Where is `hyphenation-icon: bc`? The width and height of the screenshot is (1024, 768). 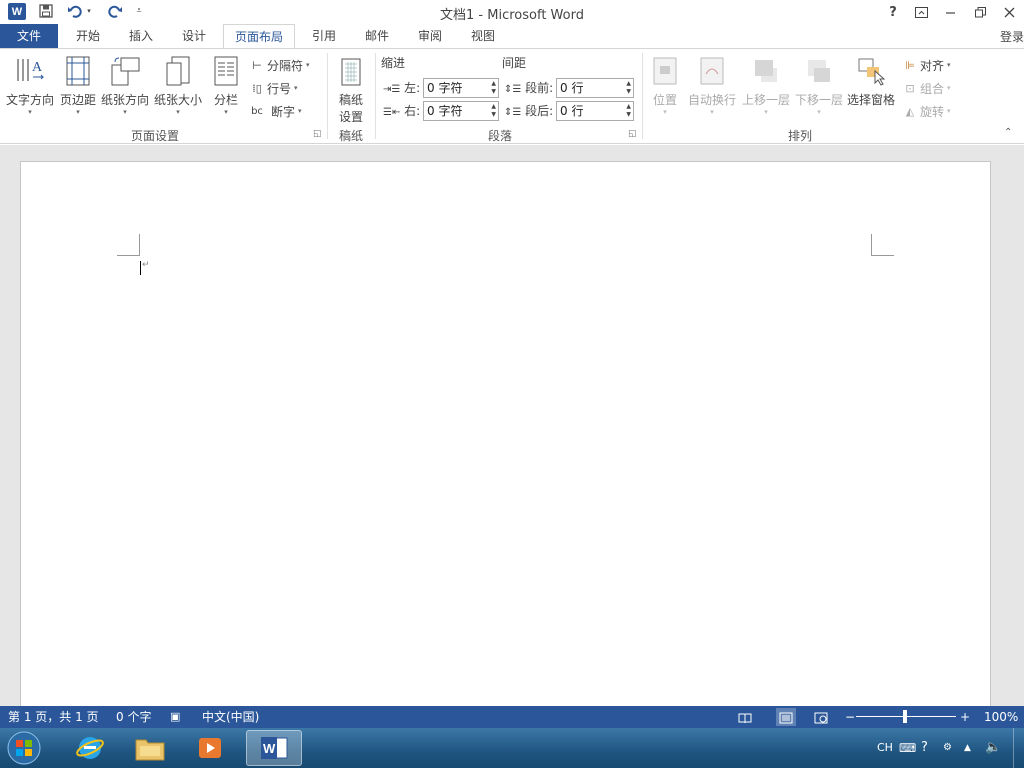
hyphenation-icon: bc is located at coordinates (257, 111).